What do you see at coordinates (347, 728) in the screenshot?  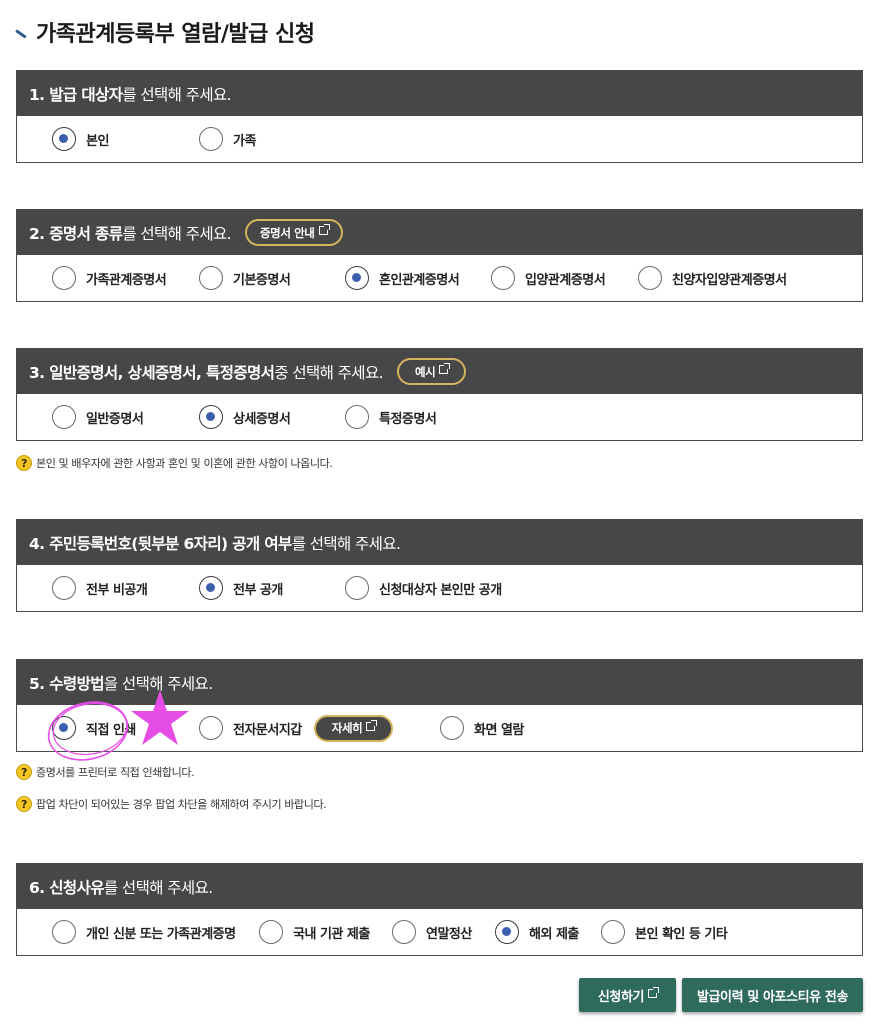 I see `pill-label: 자세히` at bounding box center [347, 728].